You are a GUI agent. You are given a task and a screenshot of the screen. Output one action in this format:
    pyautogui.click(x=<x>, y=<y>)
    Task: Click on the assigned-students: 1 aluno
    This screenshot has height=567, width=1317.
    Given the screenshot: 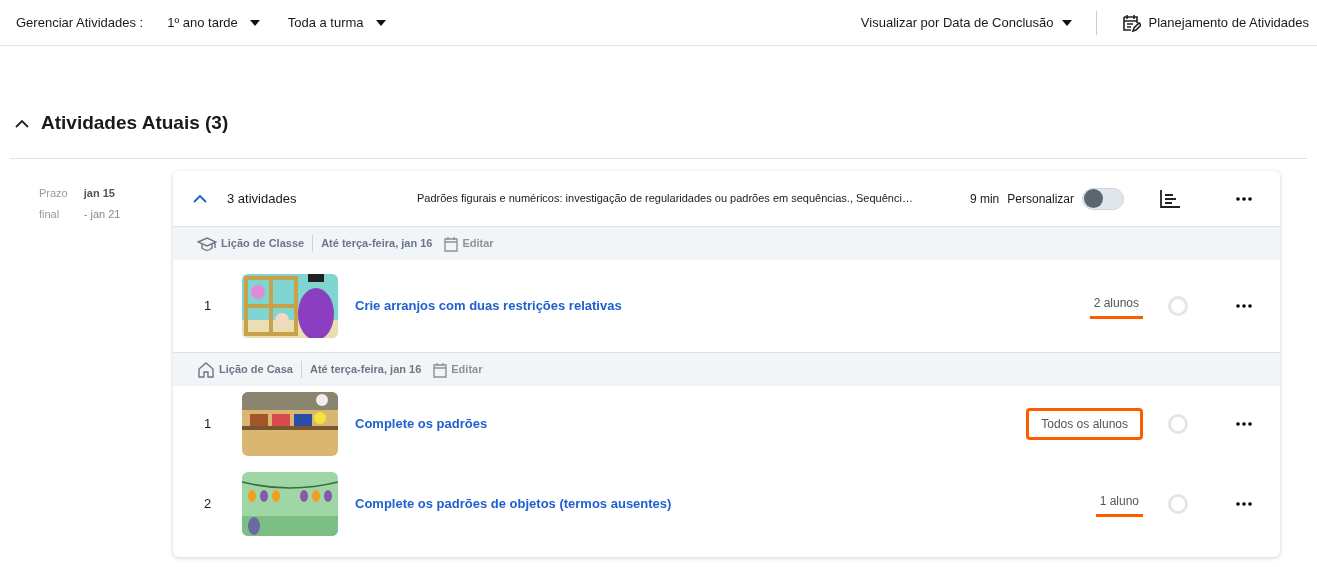 What is the action you would take?
    pyautogui.click(x=1119, y=504)
    